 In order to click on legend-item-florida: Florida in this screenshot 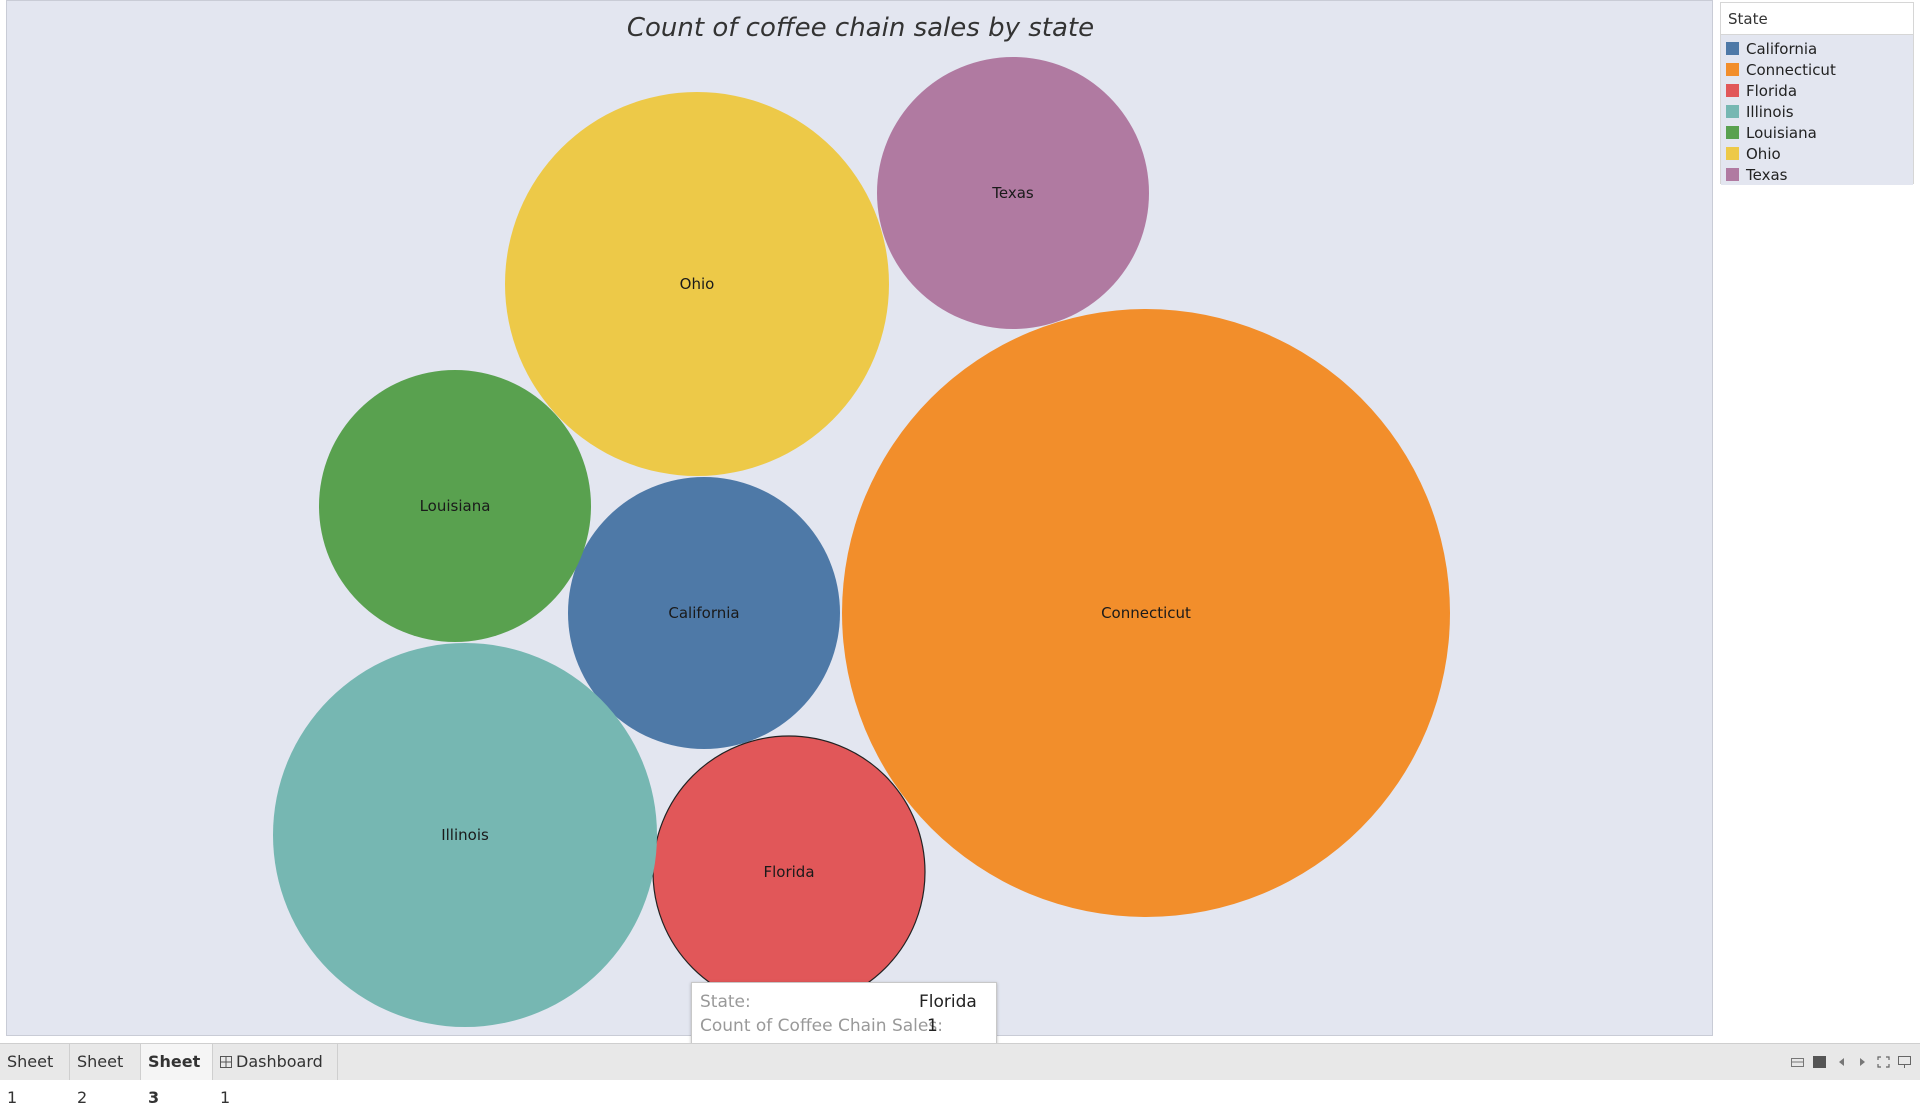, I will do `click(1817, 90)`.